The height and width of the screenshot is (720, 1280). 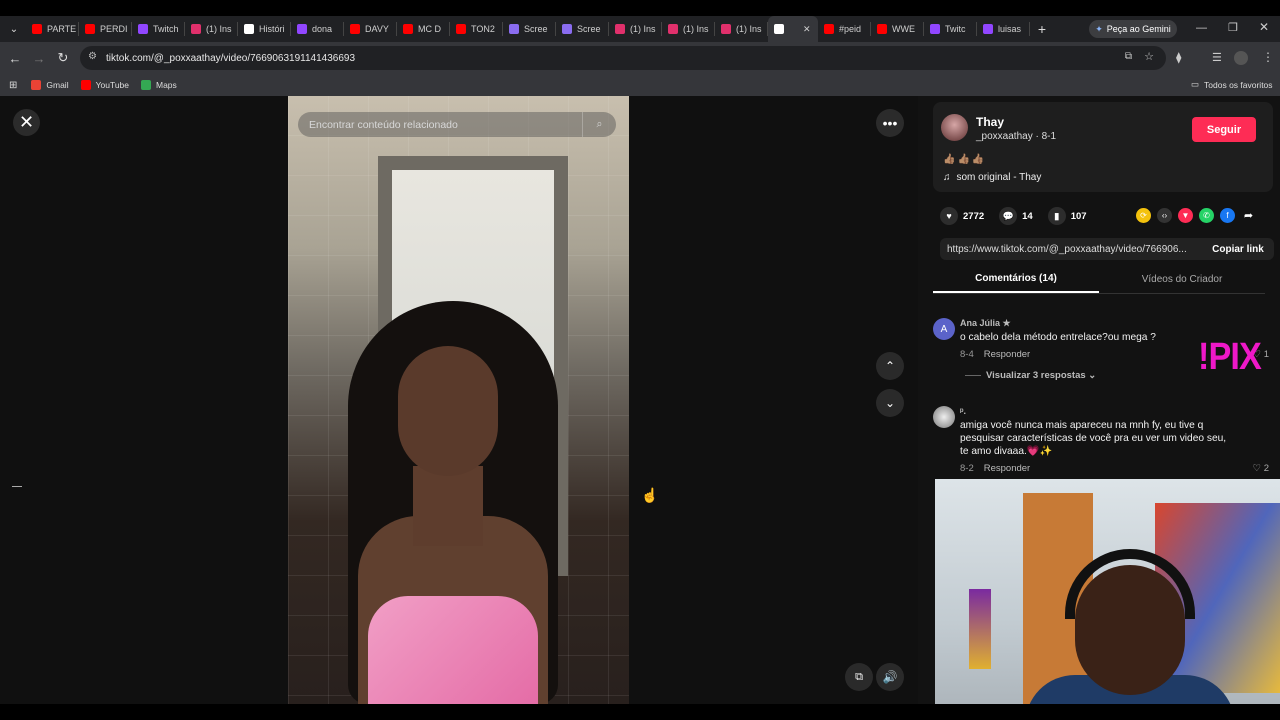 I want to click on bottom-bar, so click(x=640, y=712).